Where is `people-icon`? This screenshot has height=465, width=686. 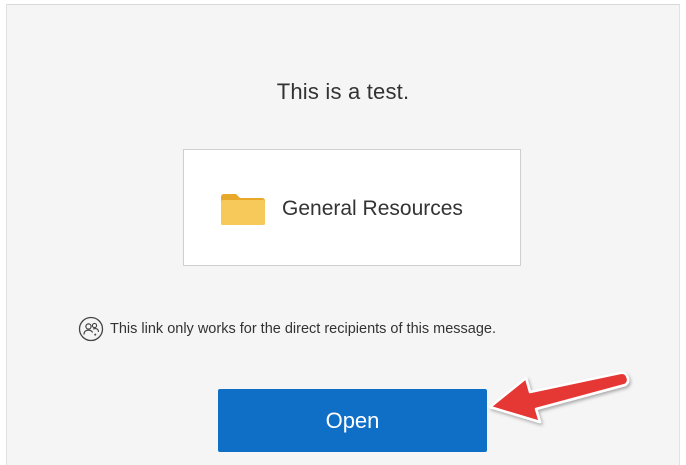 people-icon is located at coordinates (91, 329).